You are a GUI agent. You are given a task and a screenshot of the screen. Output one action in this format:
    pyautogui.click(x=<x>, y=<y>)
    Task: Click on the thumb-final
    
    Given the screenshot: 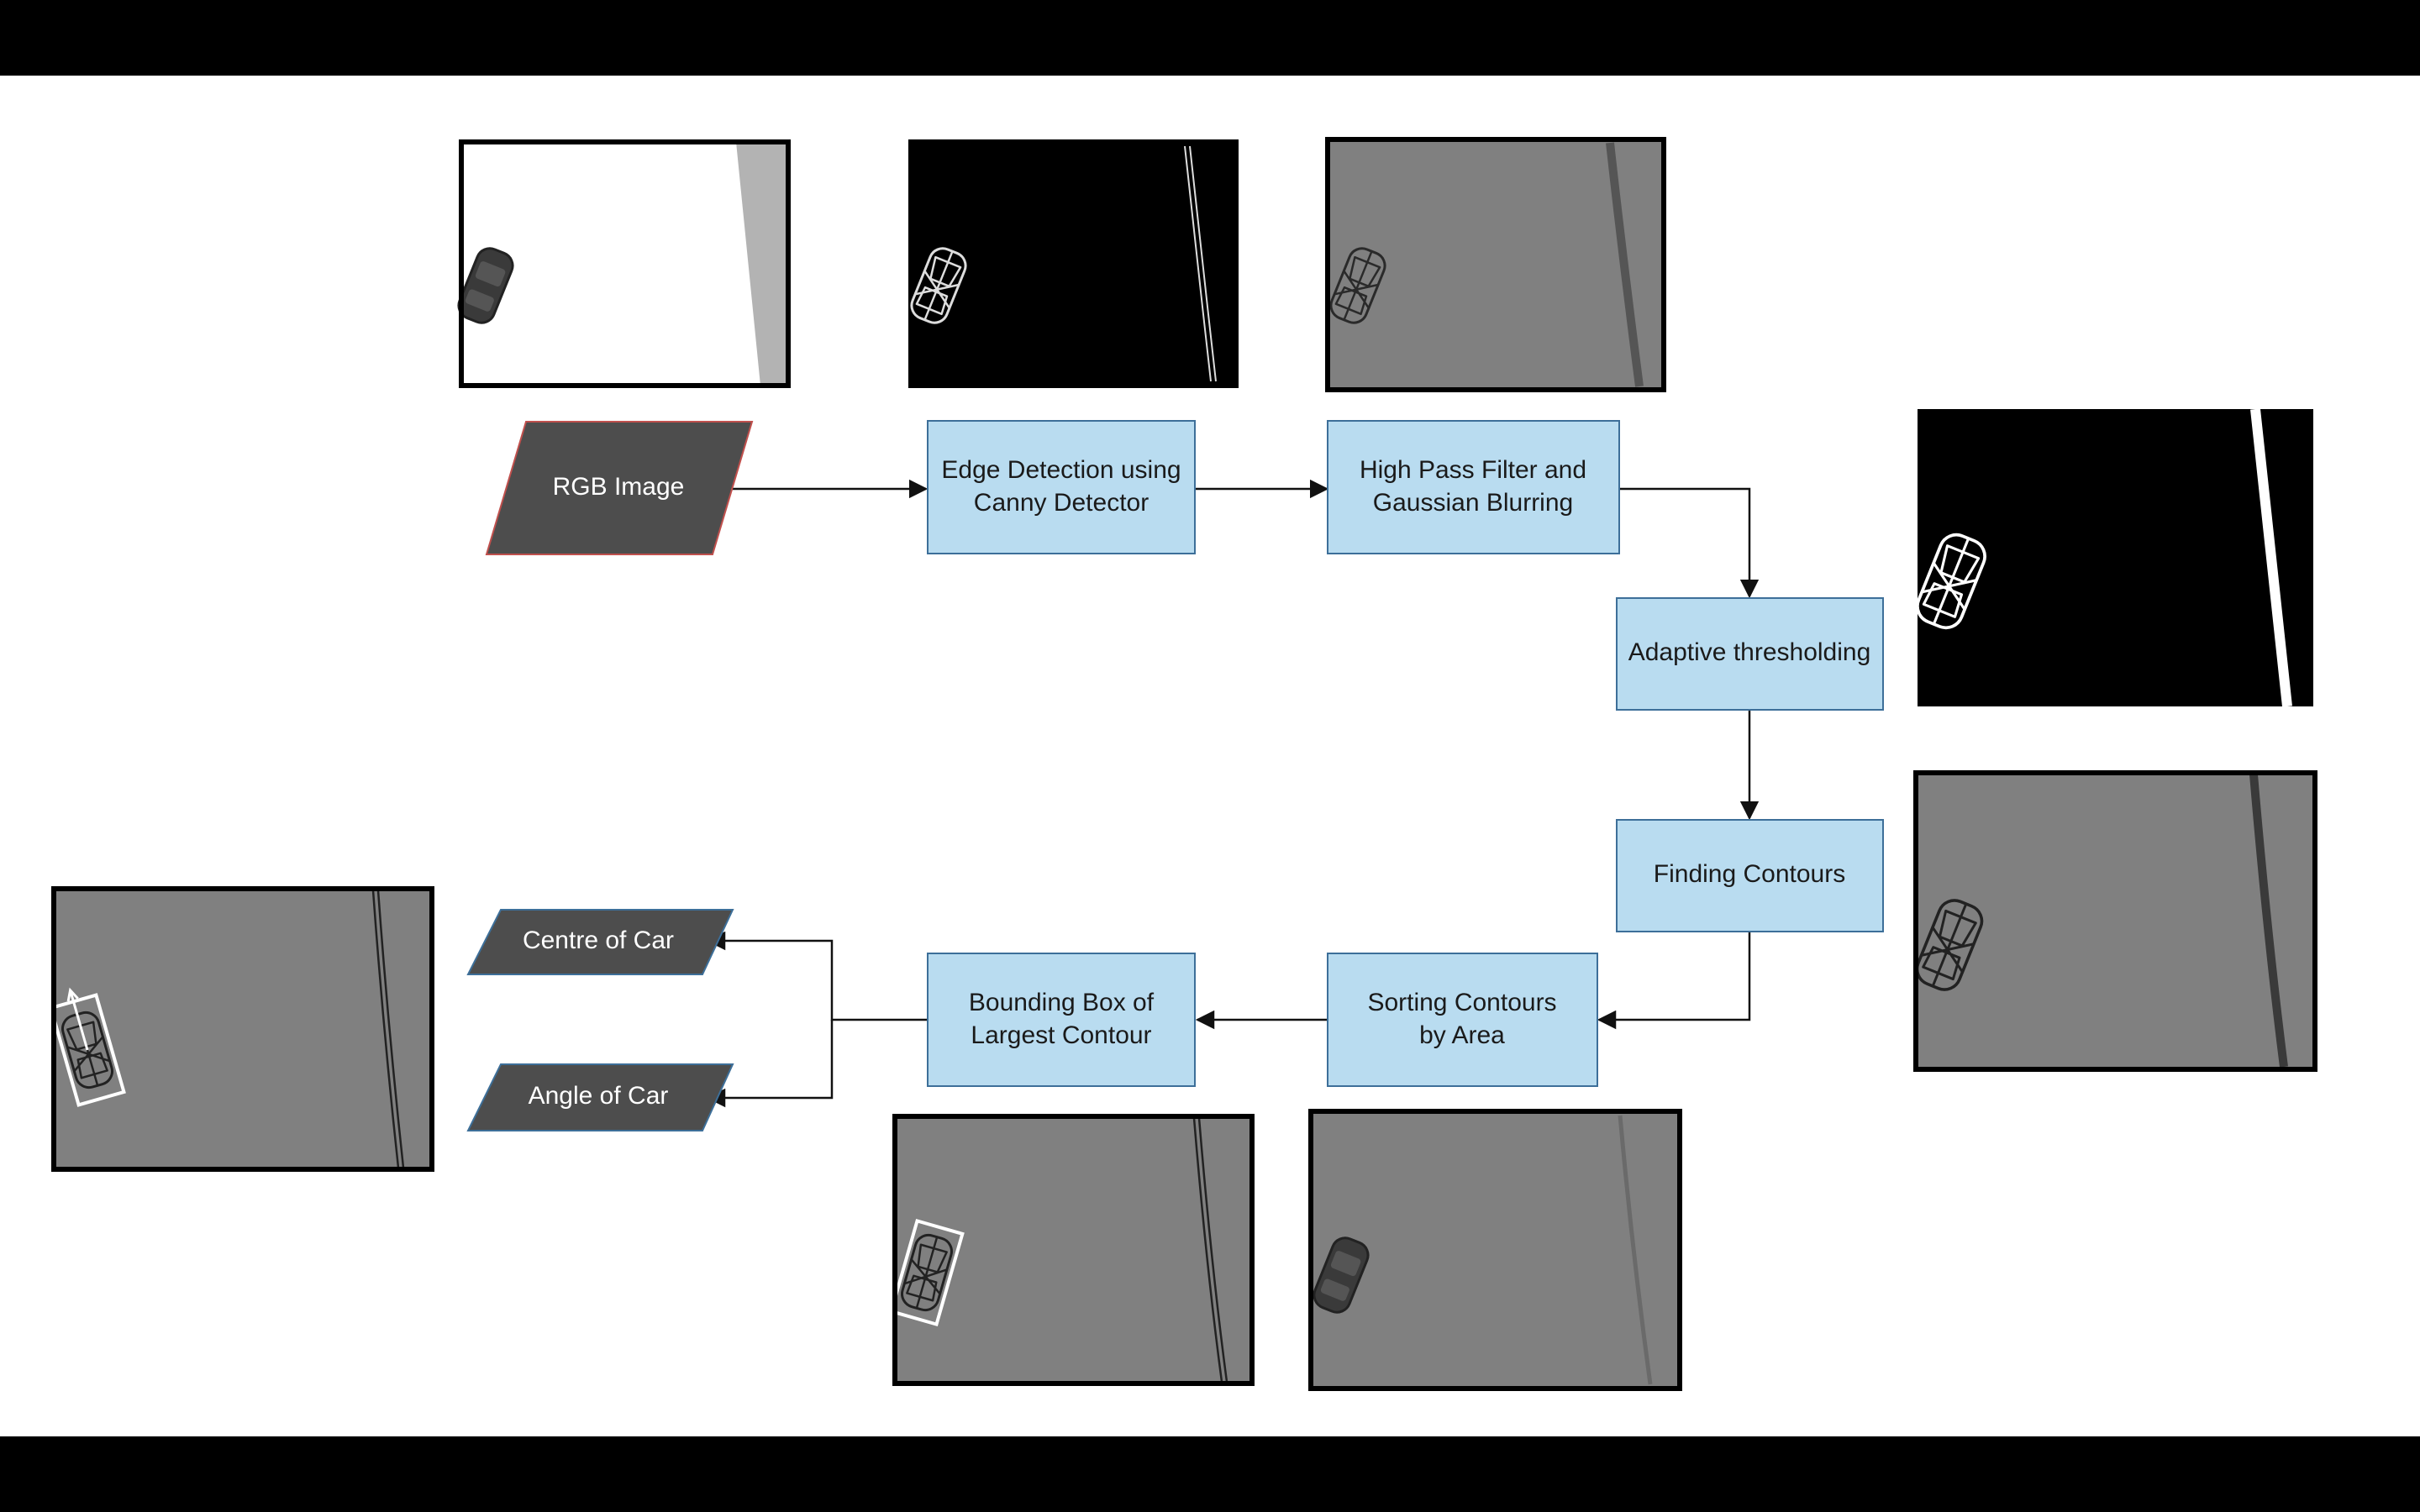 What is the action you would take?
    pyautogui.click(x=241, y=1029)
    